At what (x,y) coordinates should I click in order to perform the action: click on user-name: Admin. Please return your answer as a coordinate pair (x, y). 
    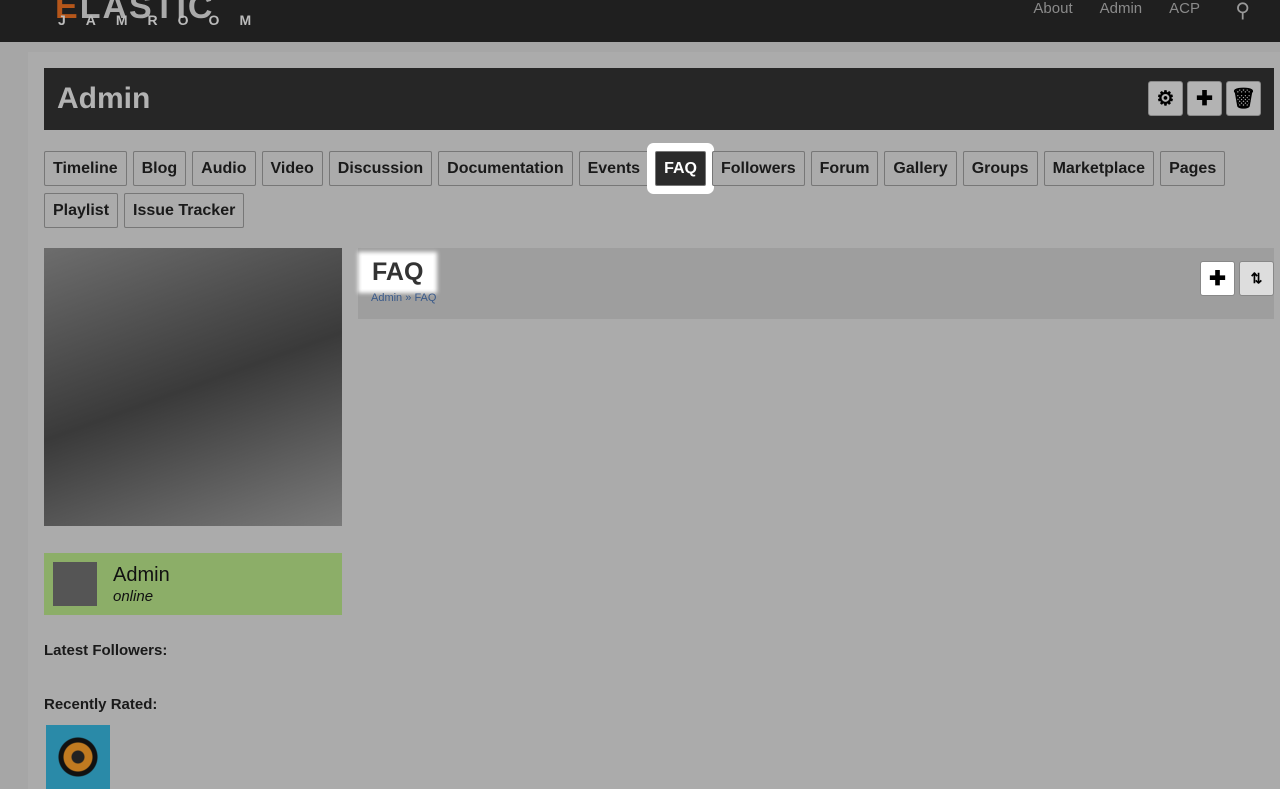
    Looking at the image, I should click on (141, 575).